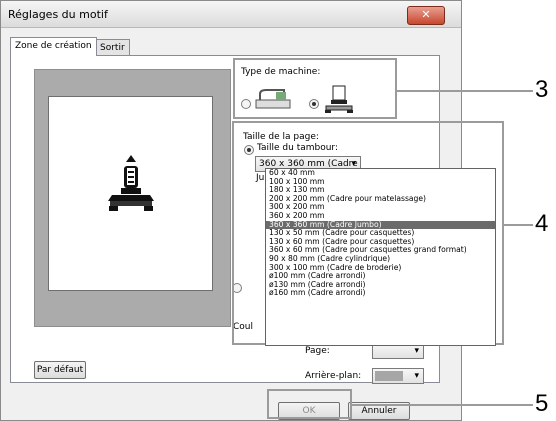 This screenshot has height=421, width=556. I want to click on preview-canvas, so click(130, 193).